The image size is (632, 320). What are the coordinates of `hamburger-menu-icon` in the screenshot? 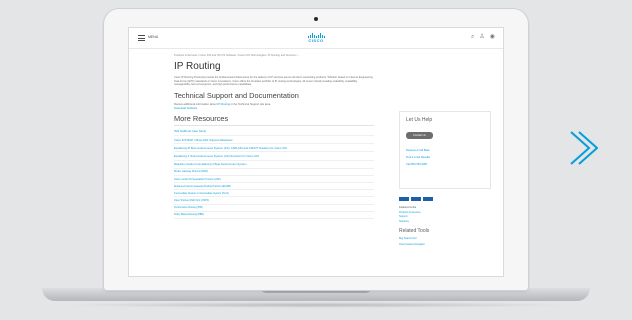 It's located at (141, 38).